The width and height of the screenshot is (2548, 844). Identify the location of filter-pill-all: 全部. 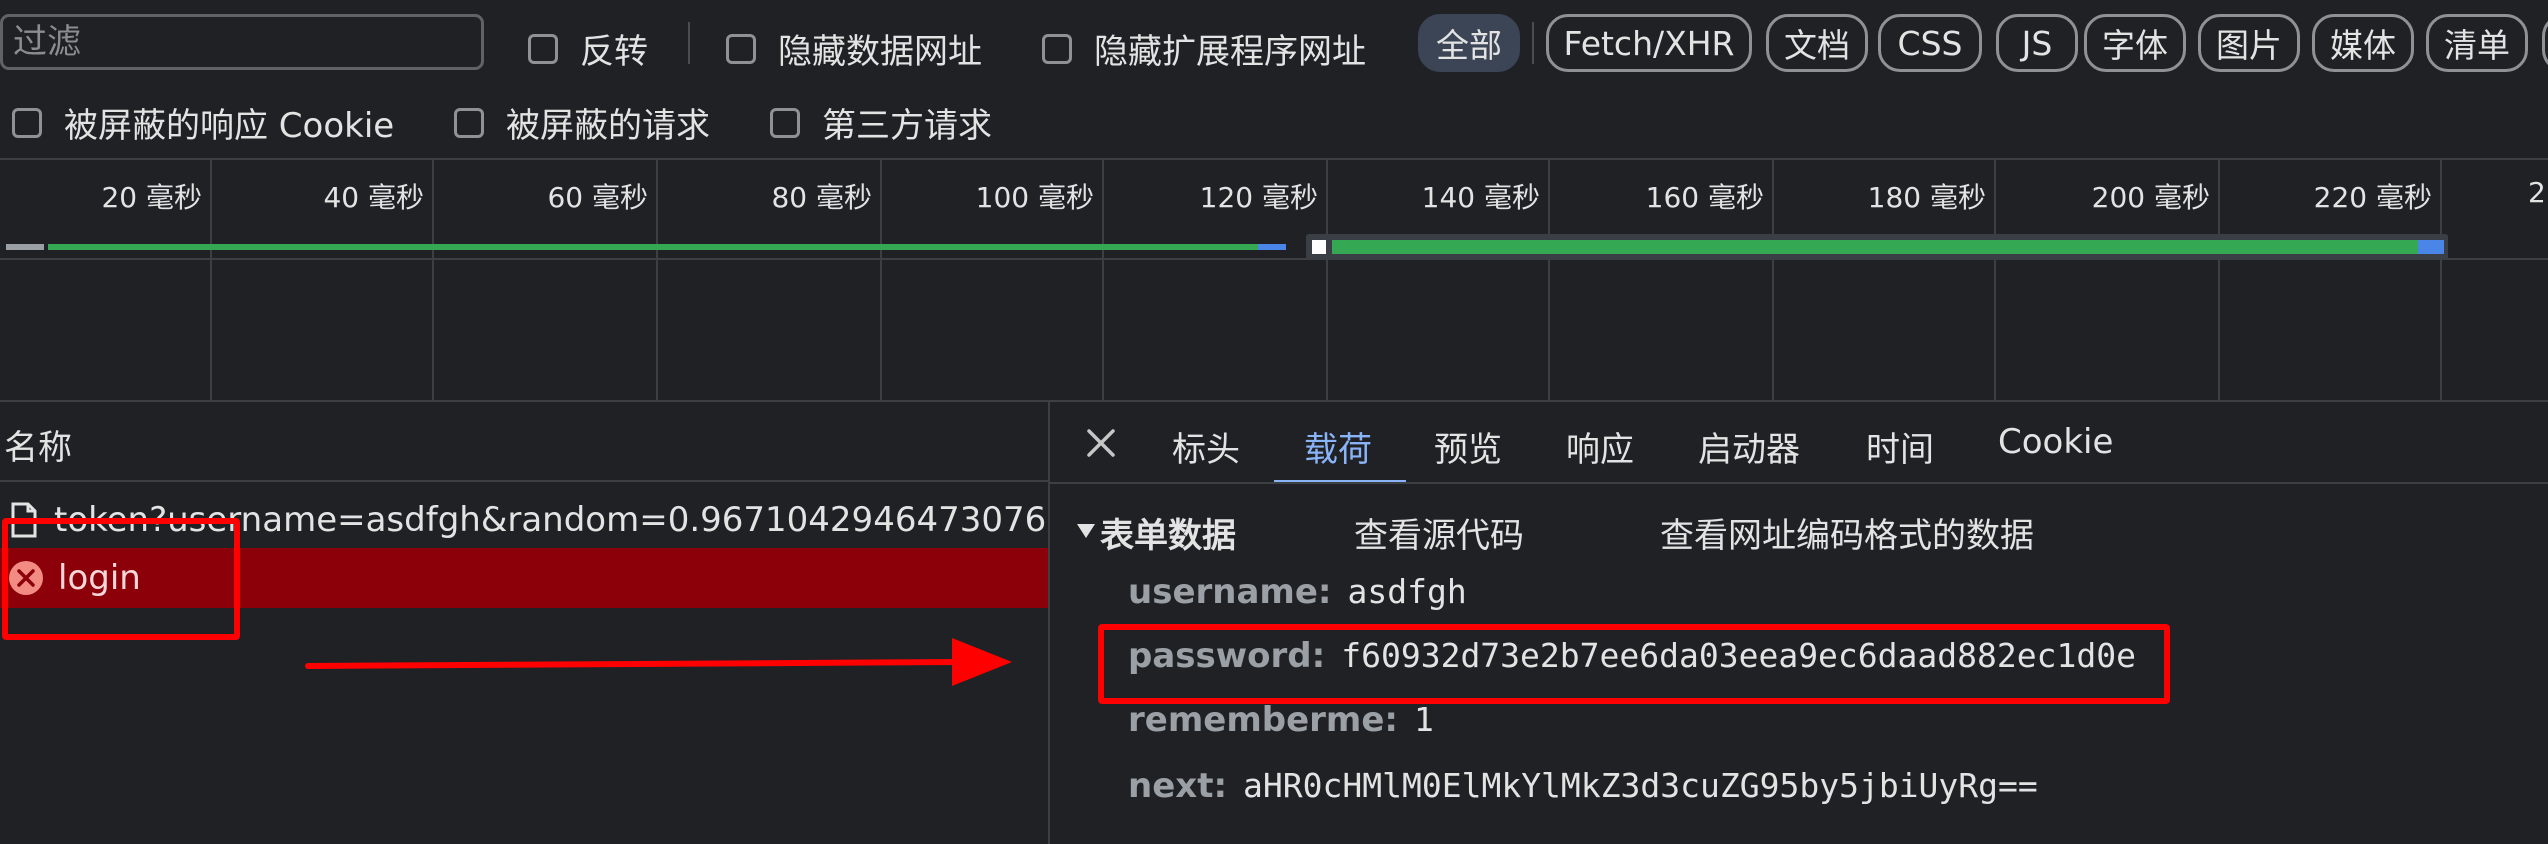
(1469, 43).